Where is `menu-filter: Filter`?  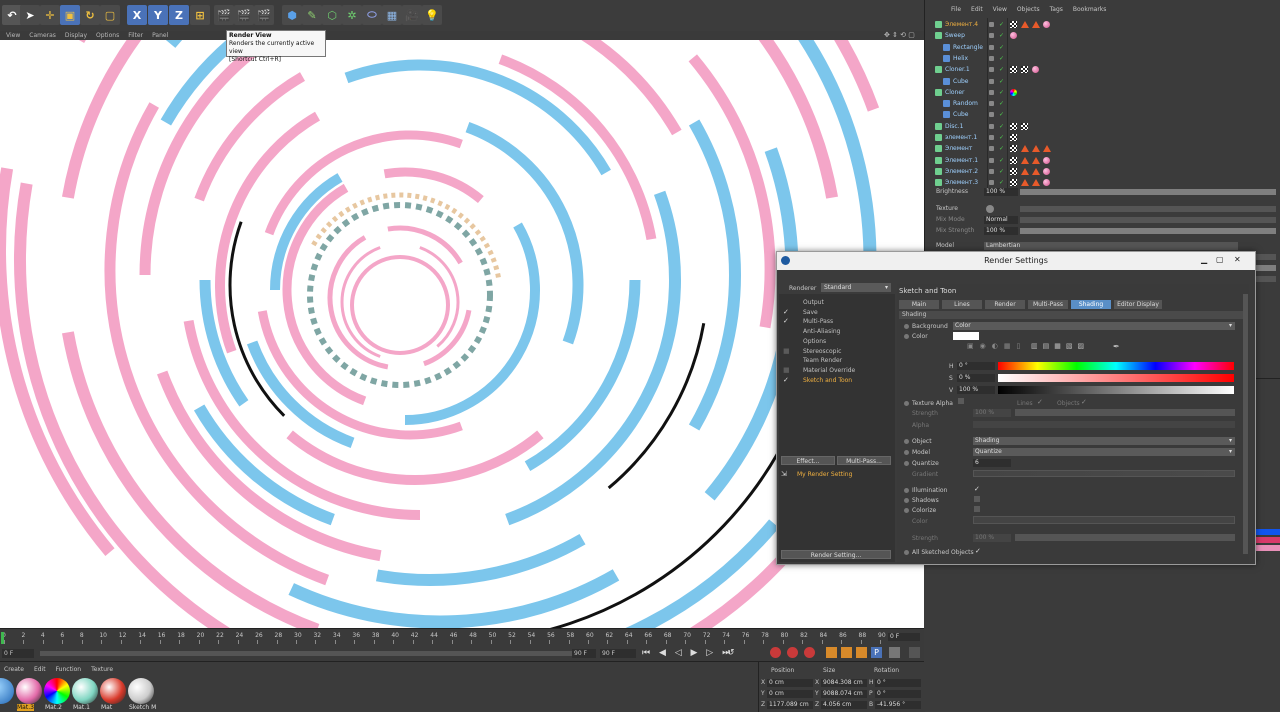 menu-filter: Filter is located at coordinates (135, 35).